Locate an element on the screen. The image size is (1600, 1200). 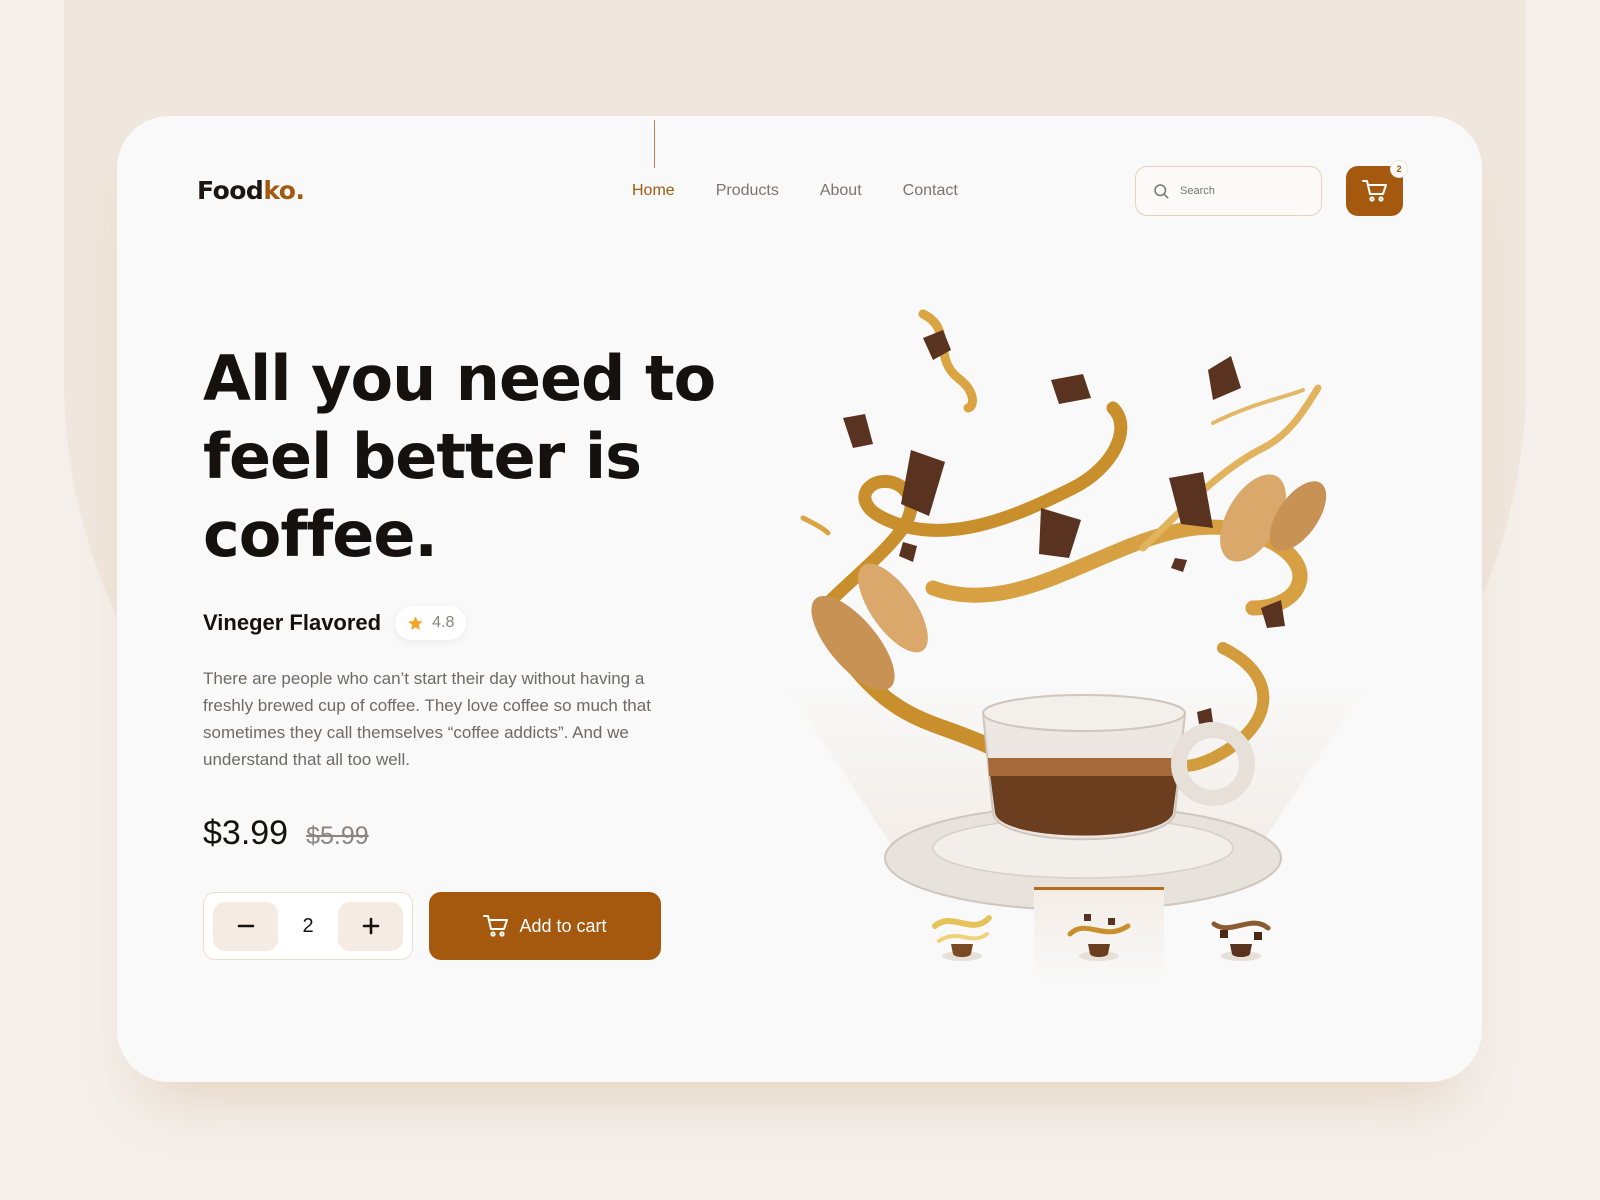
decrease-button is located at coordinates (245, 926).